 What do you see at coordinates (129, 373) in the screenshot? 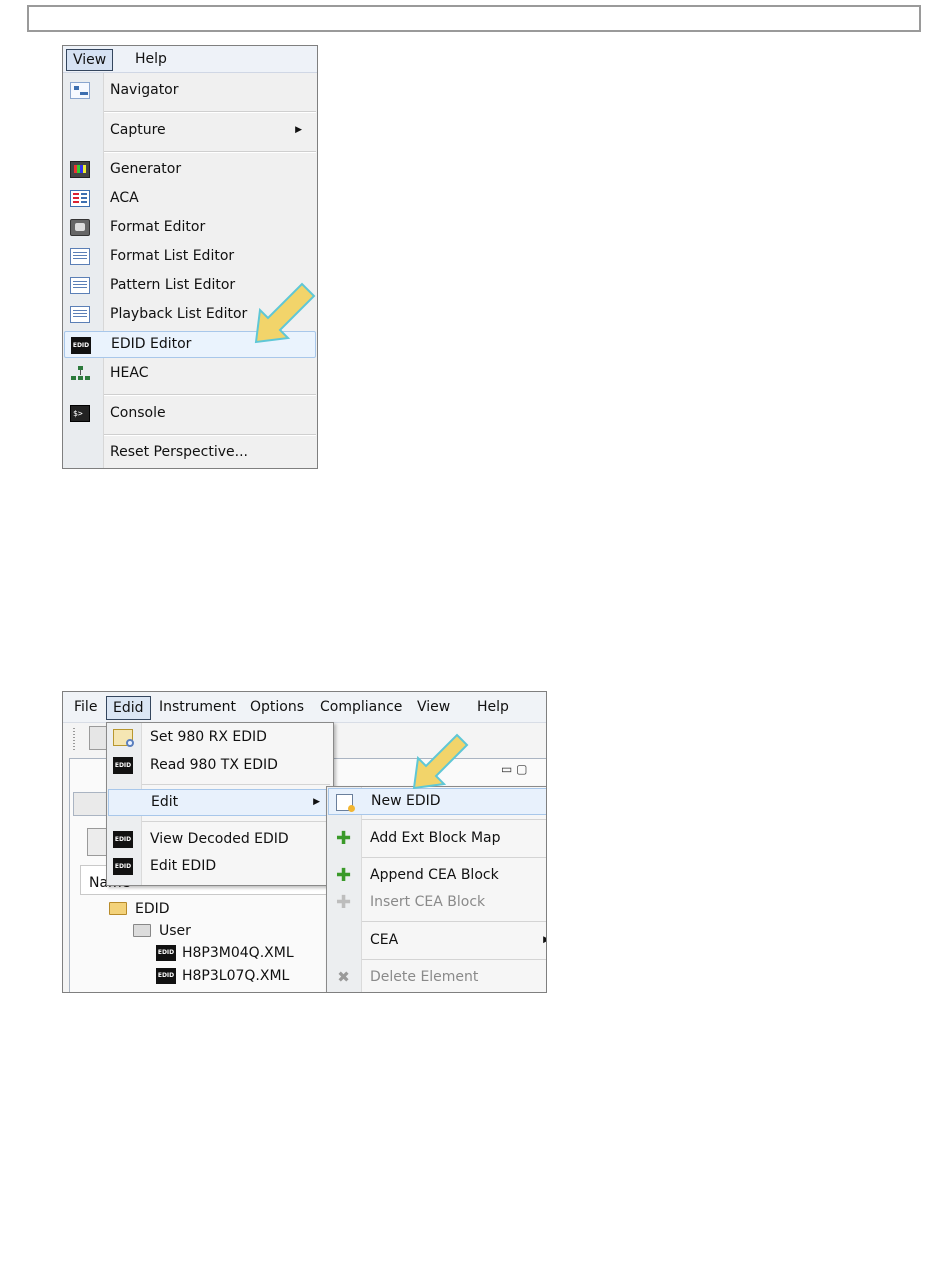
I see `menu-item-label: HEAC` at bounding box center [129, 373].